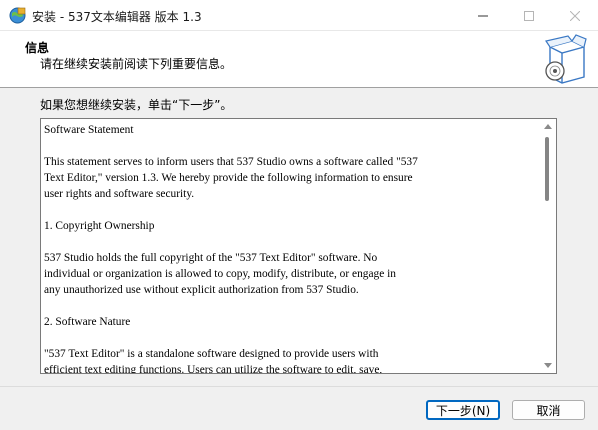 The image size is (598, 430). Describe the element at coordinates (547, 246) in the screenshot. I see `vertical-scrollbar` at that location.